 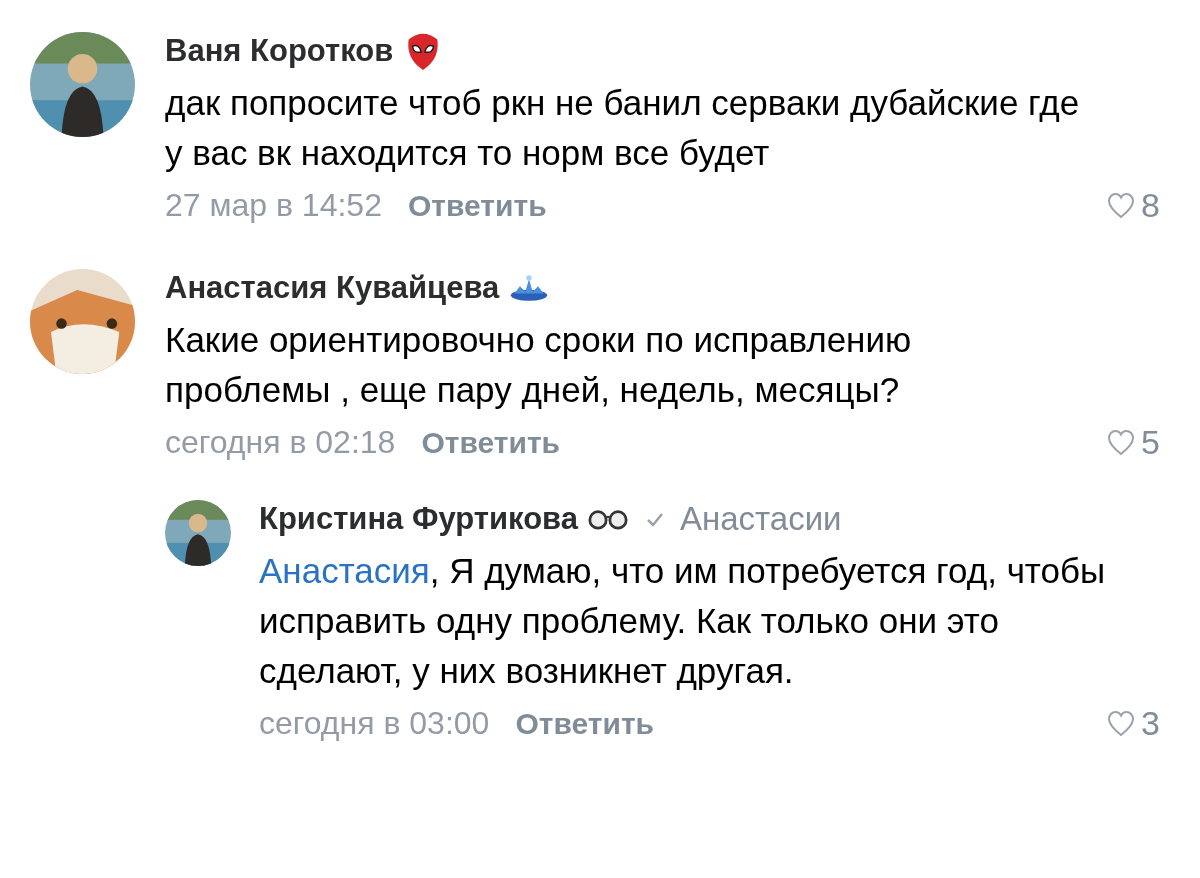 What do you see at coordinates (418, 519) in the screenshot?
I see `author-name: Кристина Фуртикова` at bounding box center [418, 519].